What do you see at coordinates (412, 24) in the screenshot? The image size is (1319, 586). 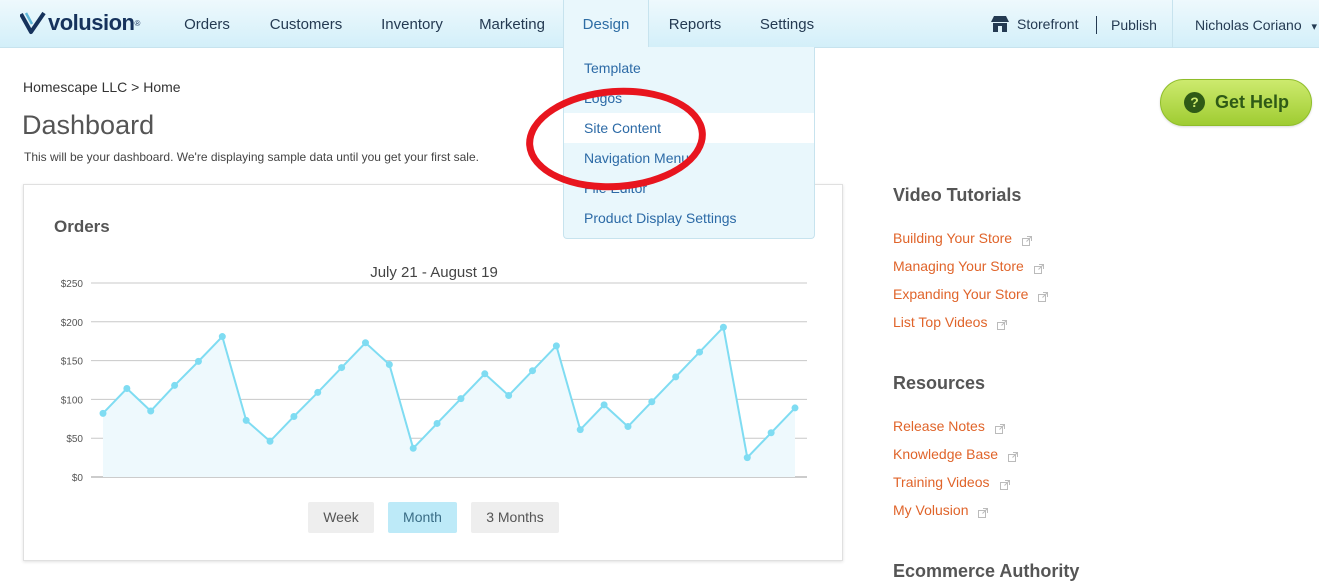 I see `nav-inventory: Inventory` at bounding box center [412, 24].